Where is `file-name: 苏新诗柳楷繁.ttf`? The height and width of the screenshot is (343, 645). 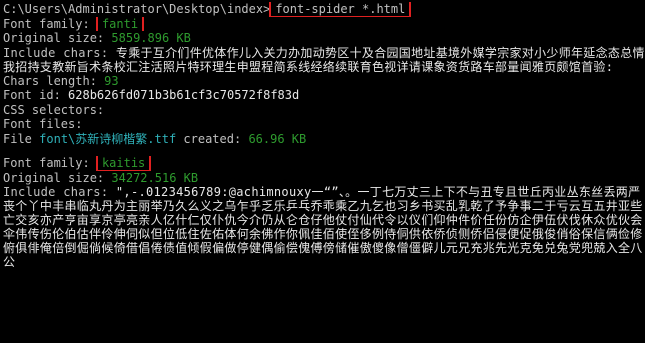 file-name: 苏新诗柳楷繁.ttf is located at coordinates (126, 138).